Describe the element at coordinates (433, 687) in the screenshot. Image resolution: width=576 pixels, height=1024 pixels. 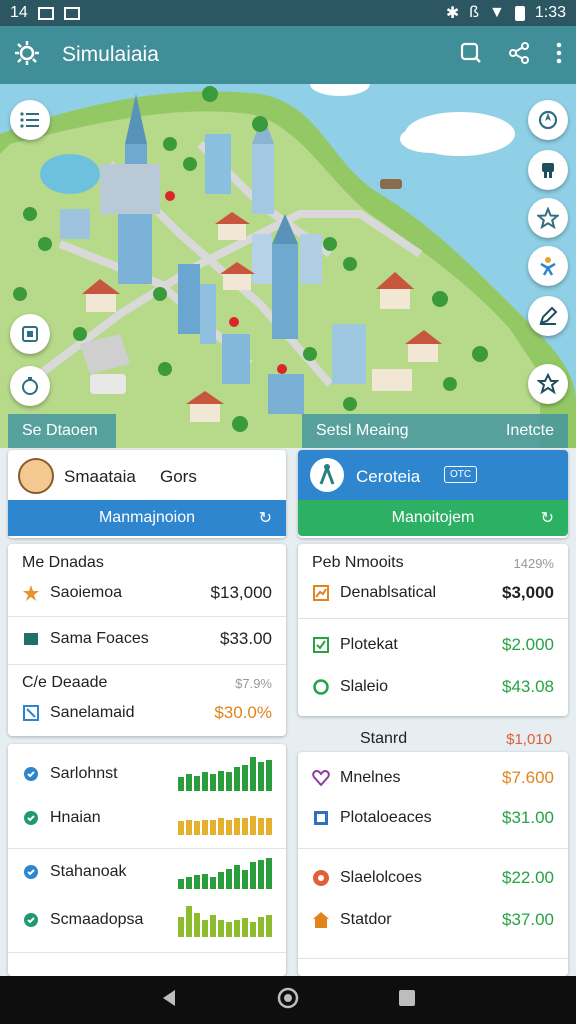
I see `list-row: Slaleio $43.08` at that location.